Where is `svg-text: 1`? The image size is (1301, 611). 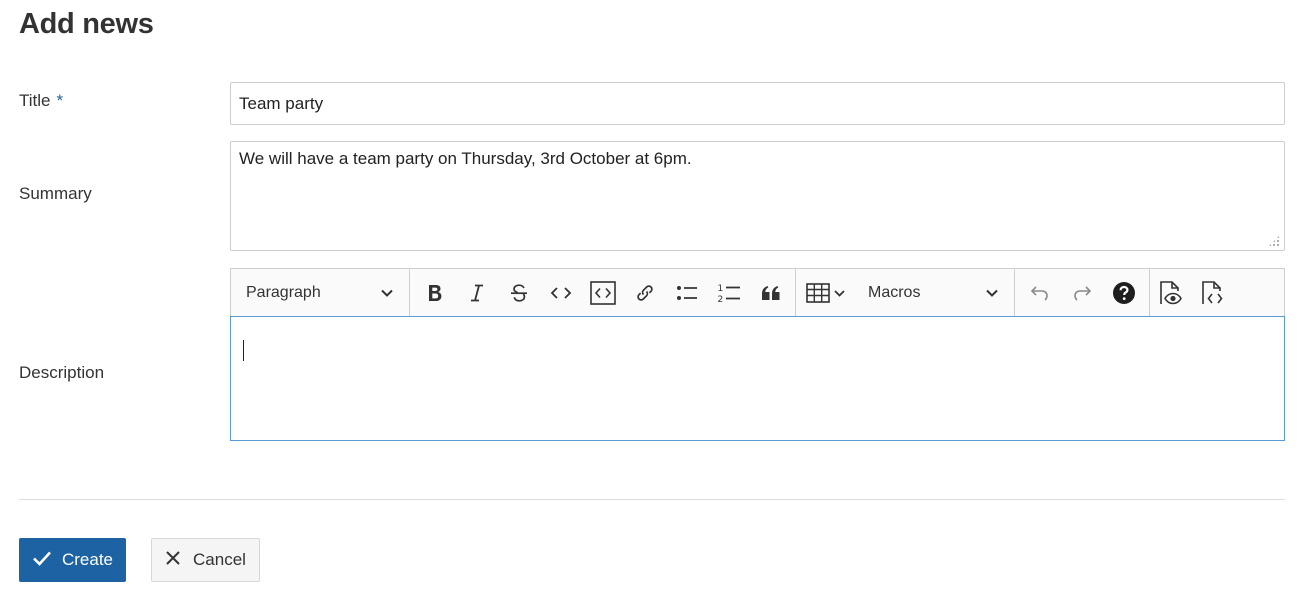
svg-text: 1 is located at coordinates (721, 289).